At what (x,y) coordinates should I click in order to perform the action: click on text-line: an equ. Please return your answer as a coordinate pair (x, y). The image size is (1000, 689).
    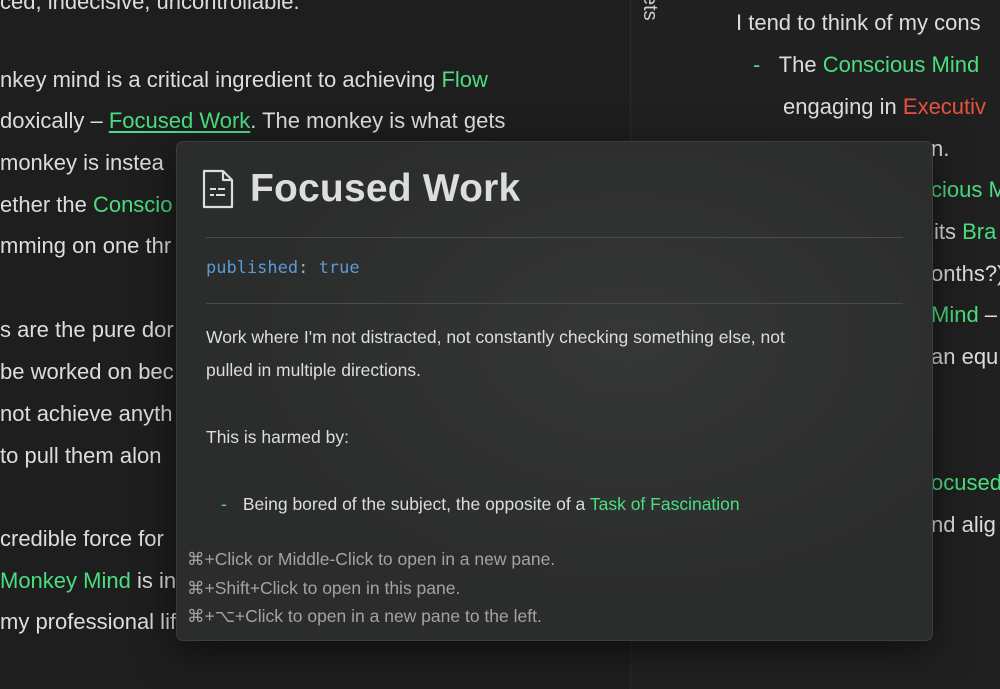
    Looking at the image, I should click on (965, 356).